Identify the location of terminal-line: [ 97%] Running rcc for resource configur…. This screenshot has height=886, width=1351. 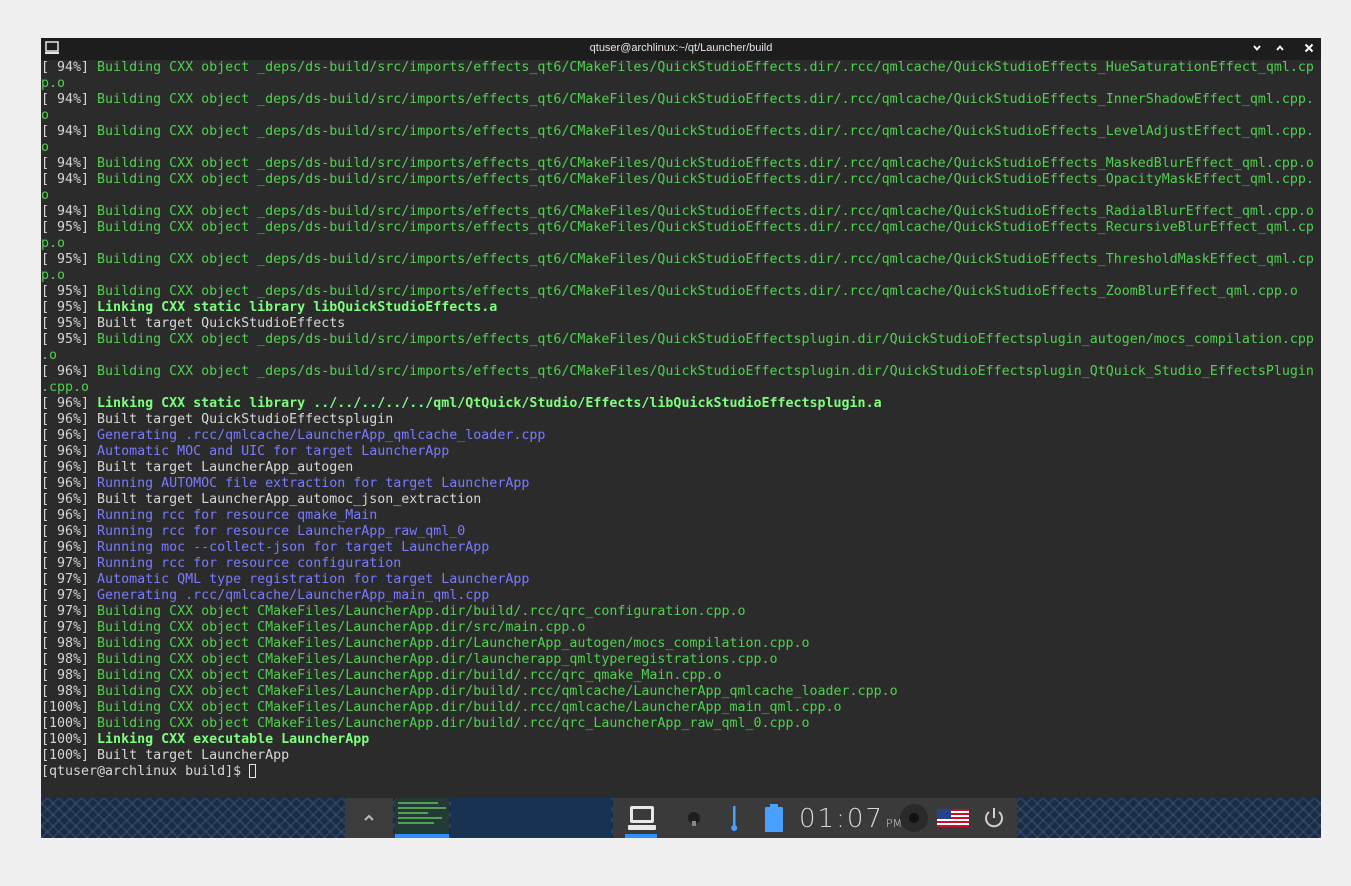
(681, 564).